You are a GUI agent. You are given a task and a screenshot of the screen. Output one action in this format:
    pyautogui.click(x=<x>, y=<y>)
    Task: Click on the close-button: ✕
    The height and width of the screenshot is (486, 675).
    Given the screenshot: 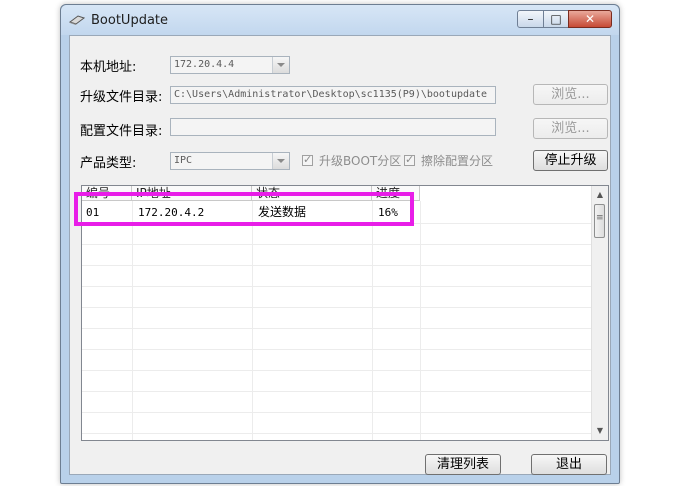 What is the action you would take?
    pyautogui.click(x=590, y=19)
    